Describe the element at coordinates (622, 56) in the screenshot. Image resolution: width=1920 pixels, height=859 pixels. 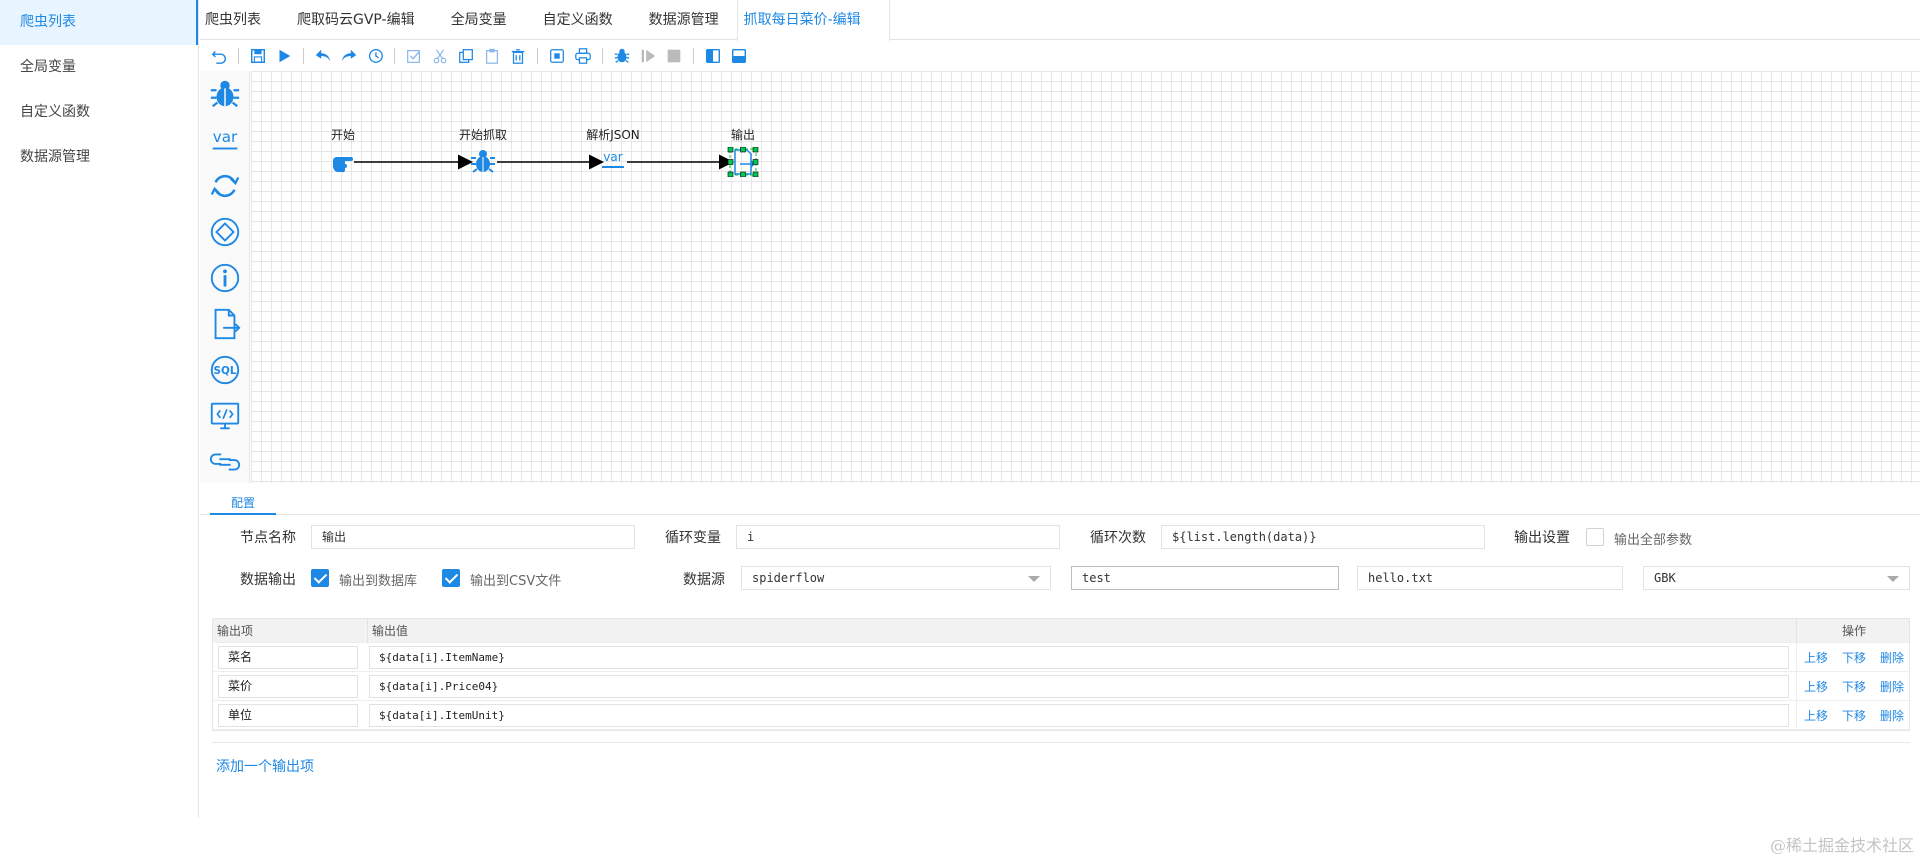
I see `debug-icon` at that location.